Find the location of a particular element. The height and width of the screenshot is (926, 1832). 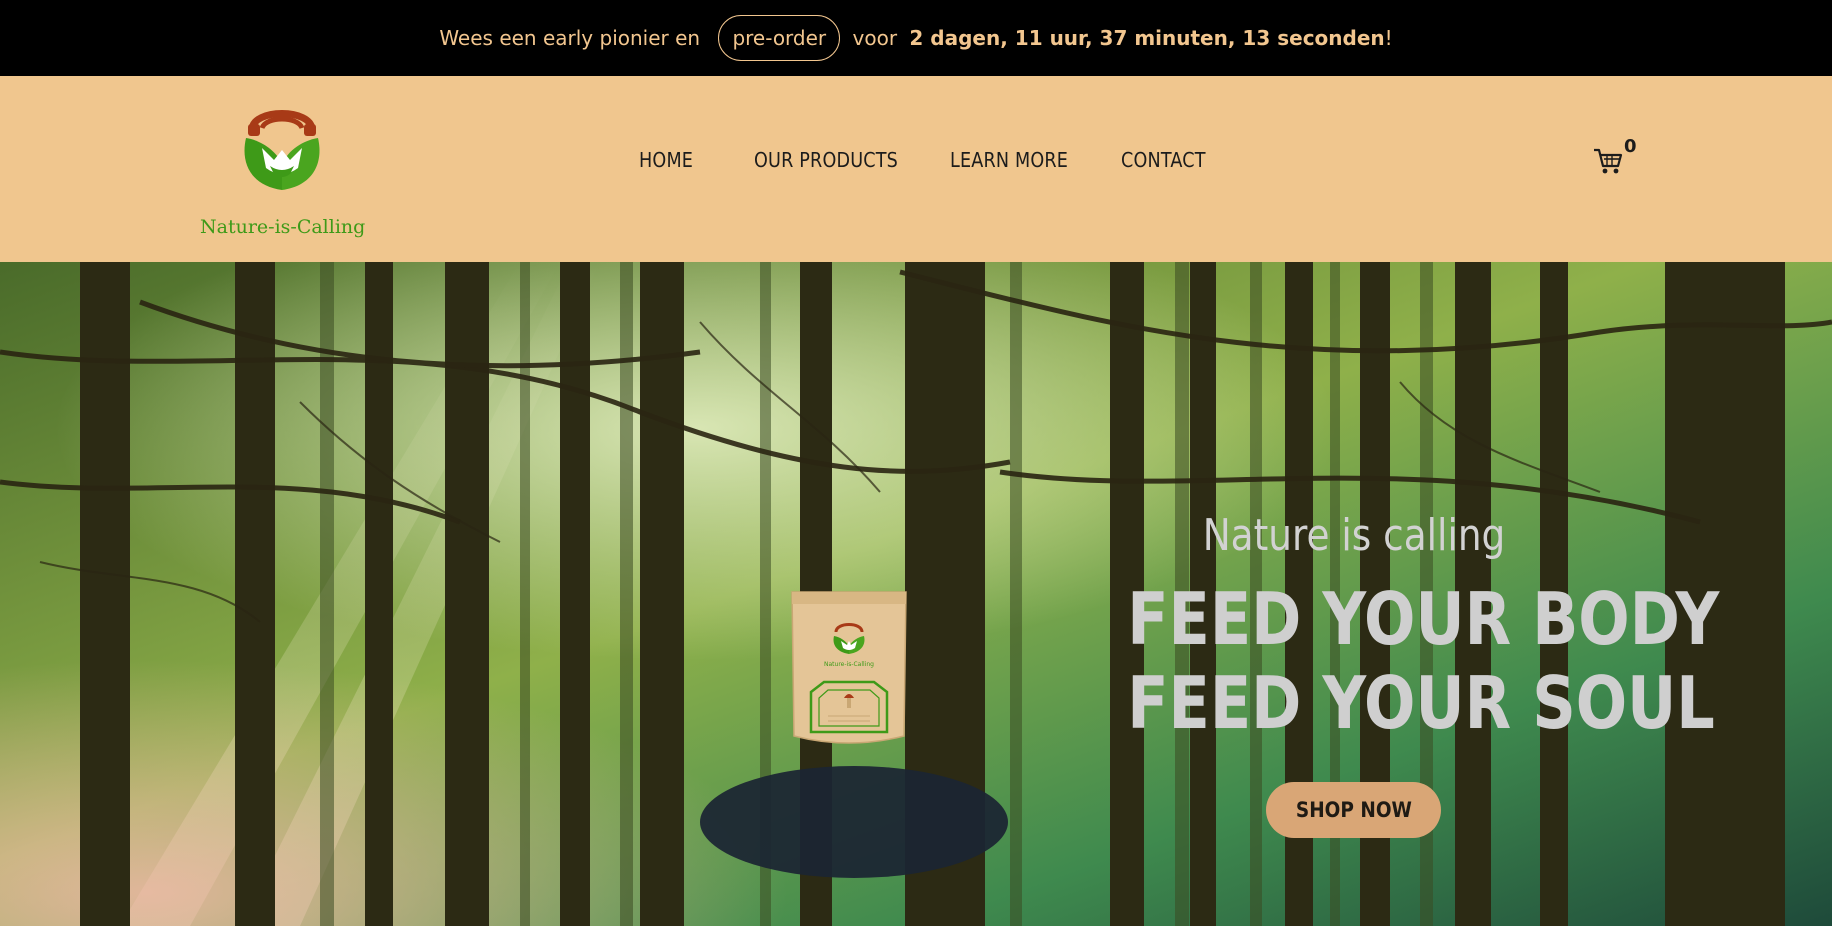

svg-text: Nature-is-Calling is located at coordinates (849, 664).